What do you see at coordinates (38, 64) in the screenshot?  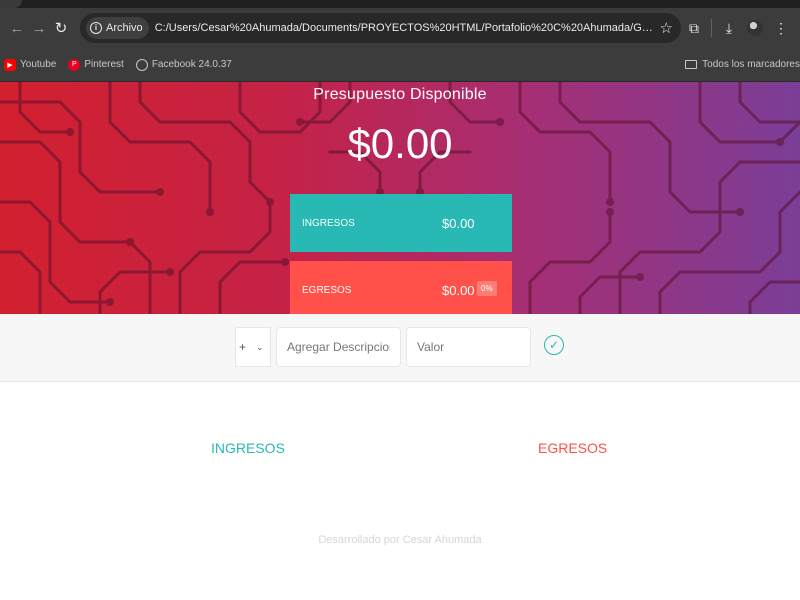 I see `bookmark-label: Youtube` at bounding box center [38, 64].